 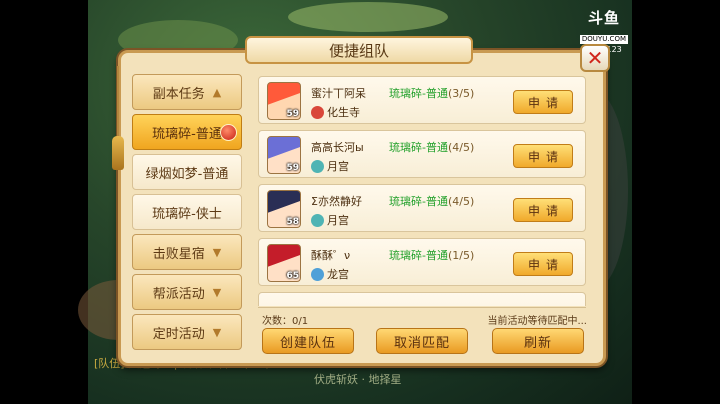 I want to click on menu-item-label: 绿烟如梦-普通, so click(x=187, y=174).